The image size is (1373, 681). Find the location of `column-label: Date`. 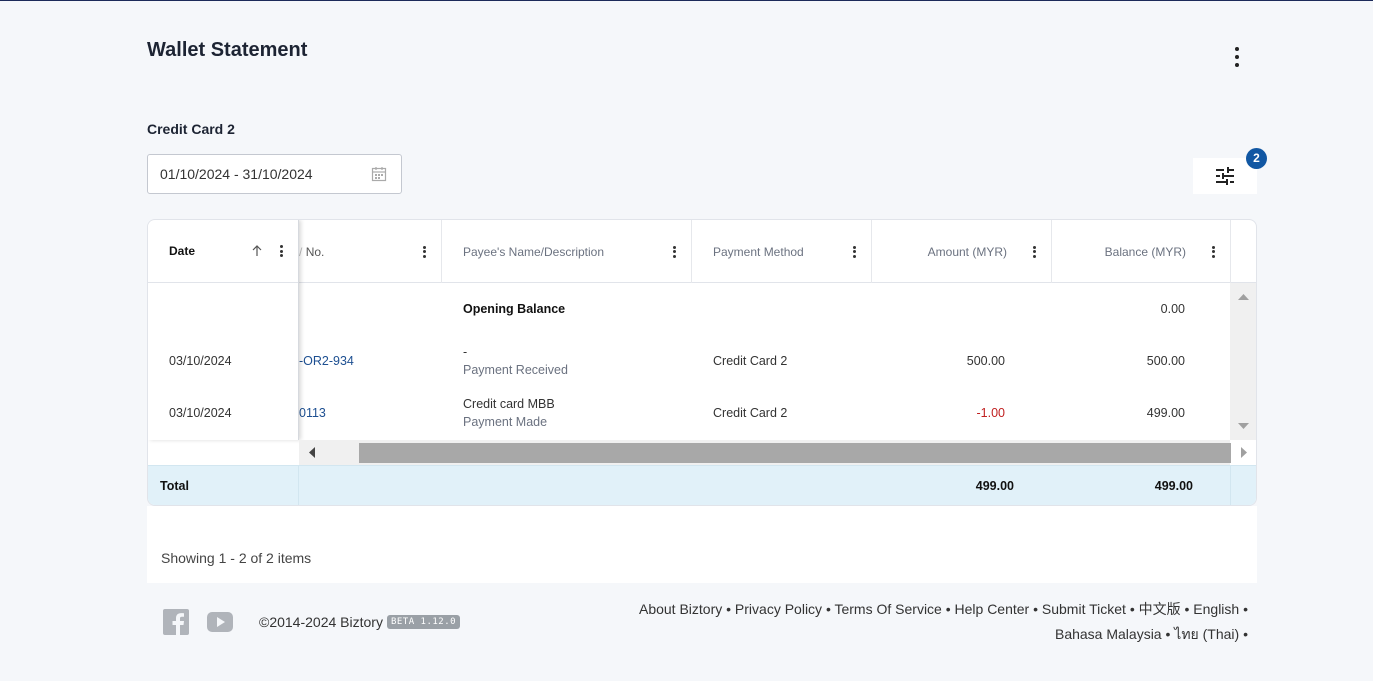

column-label: Date is located at coordinates (182, 251).